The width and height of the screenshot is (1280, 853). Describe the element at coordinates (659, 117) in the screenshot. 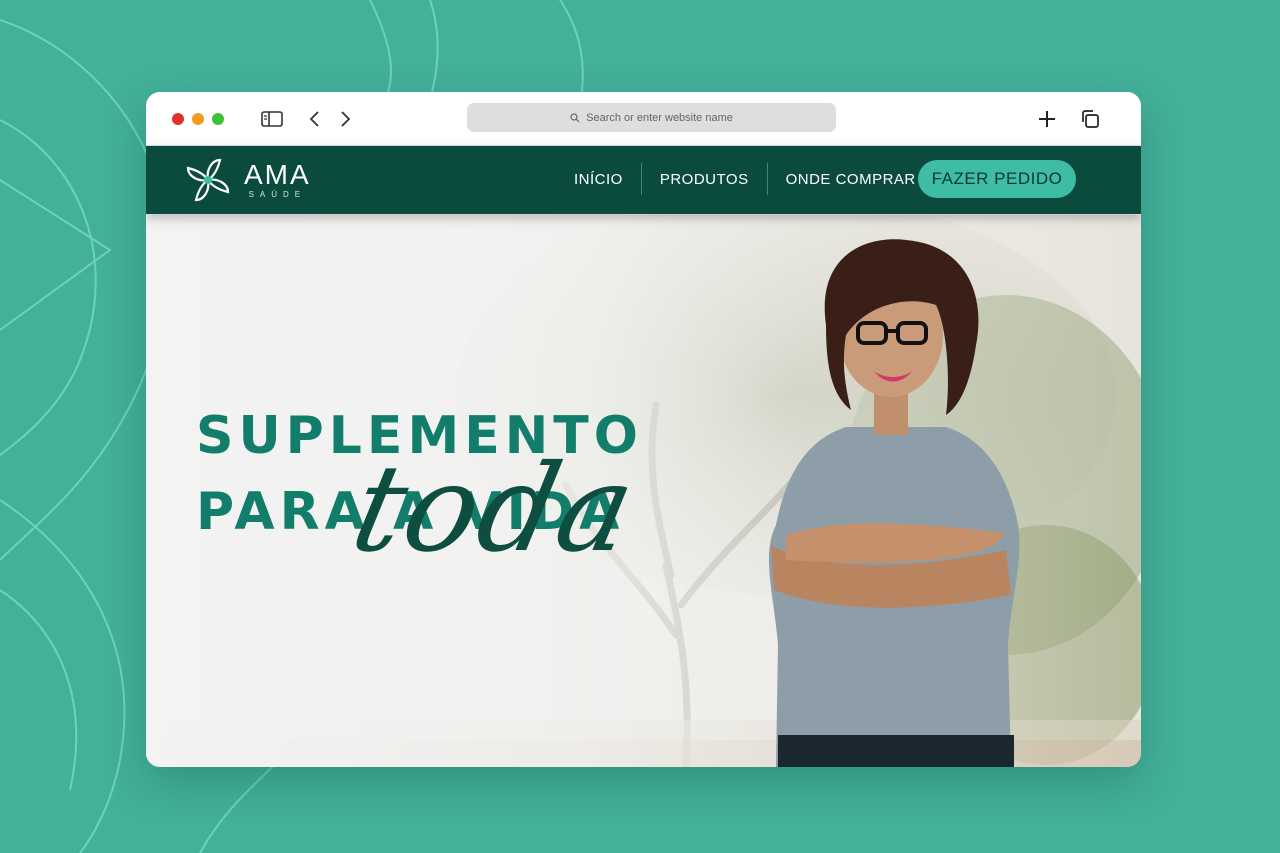

I see `address-placeholder: Search or enter website name` at that location.